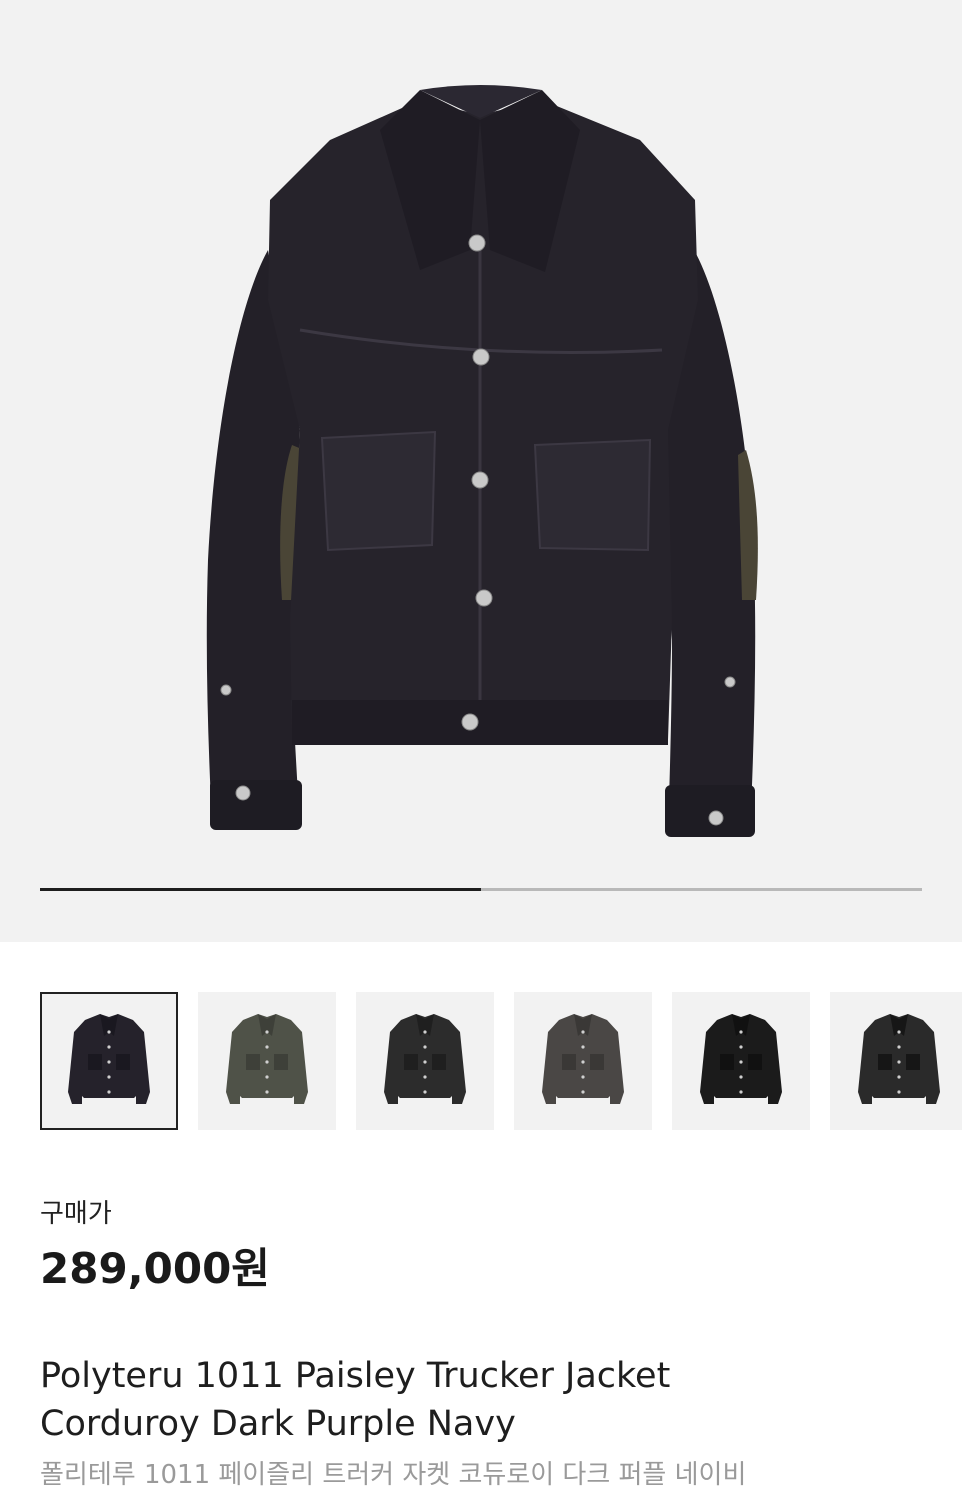  Describe the element at coordinates (278, 1424) in the screenshot. I see `product-title-line2: Corduroy Dark Purple Navy` at that location.